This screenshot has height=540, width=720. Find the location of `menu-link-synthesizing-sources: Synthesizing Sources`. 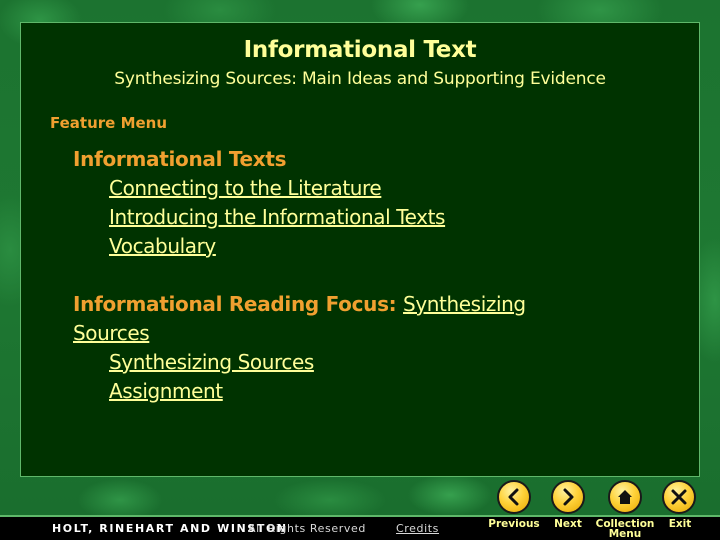

menu-link-synthesizing-sources: Synthesizing Sources is located at coordinates (211, 362).